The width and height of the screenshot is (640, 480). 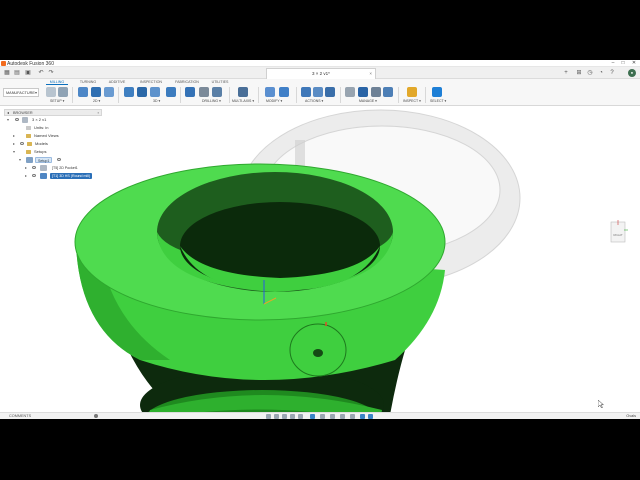 I want to click on maximize-button: □, so click(x=623, y=63).